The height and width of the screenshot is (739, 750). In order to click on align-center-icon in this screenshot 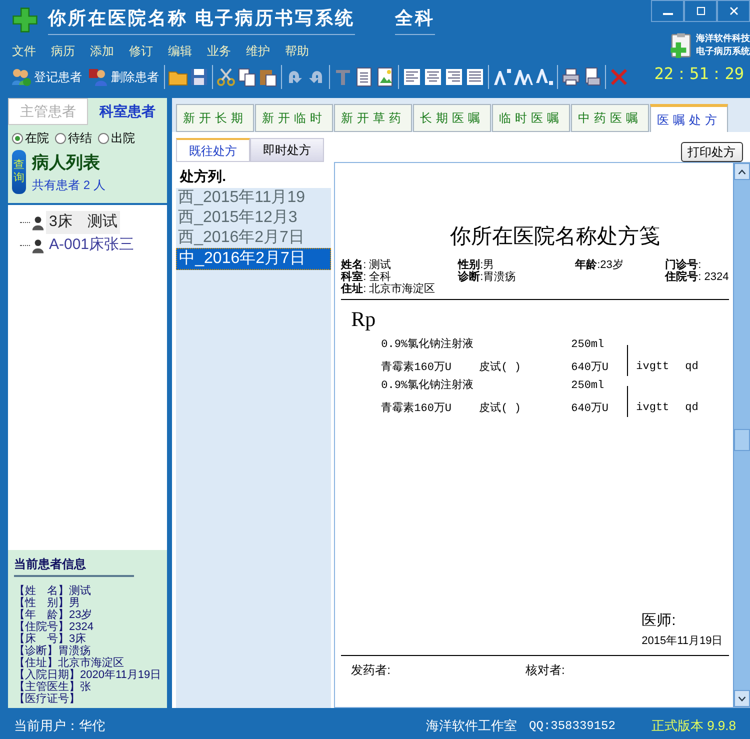, I will do `click(433, 77)`.